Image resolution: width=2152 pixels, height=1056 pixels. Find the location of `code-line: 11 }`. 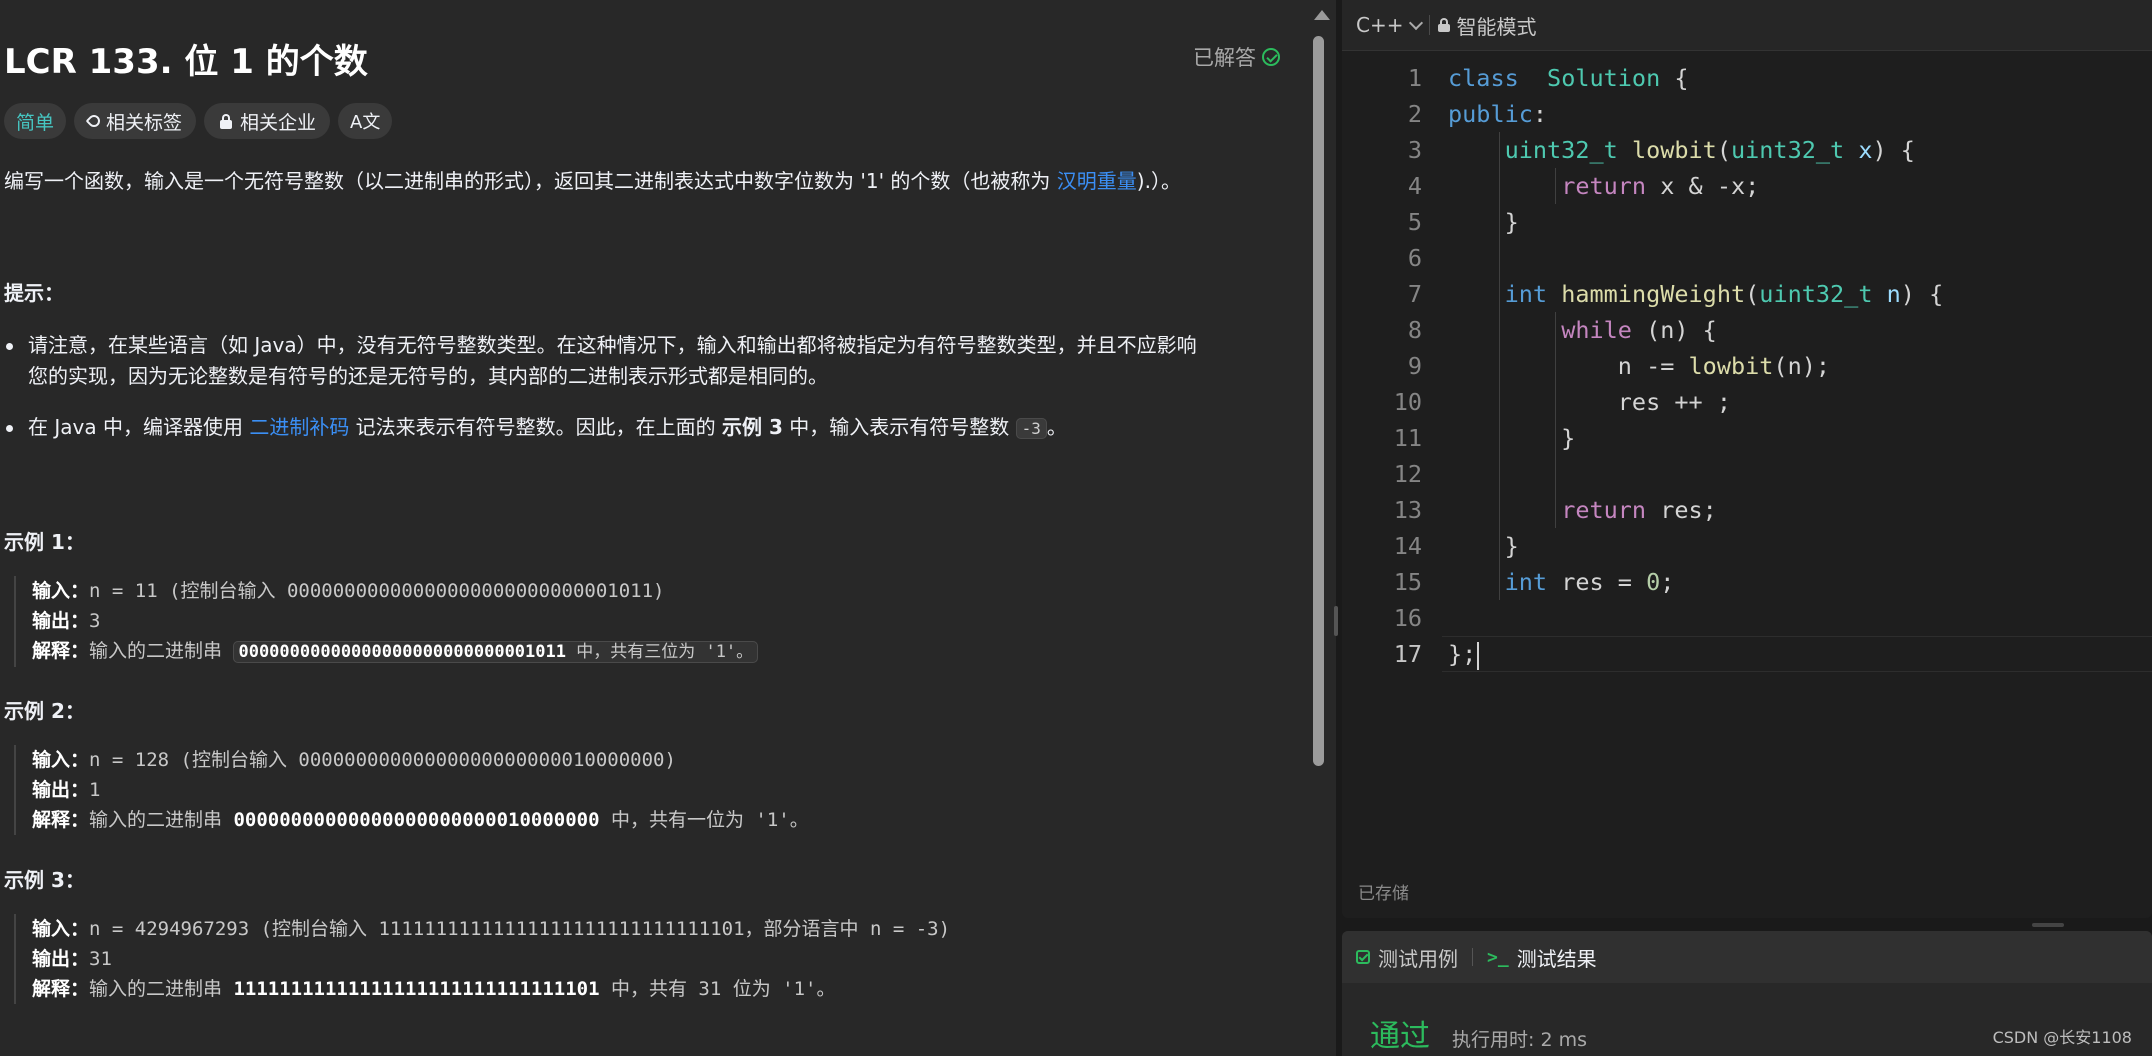

code-line: 11 } is located at coordinates (1747, 438).